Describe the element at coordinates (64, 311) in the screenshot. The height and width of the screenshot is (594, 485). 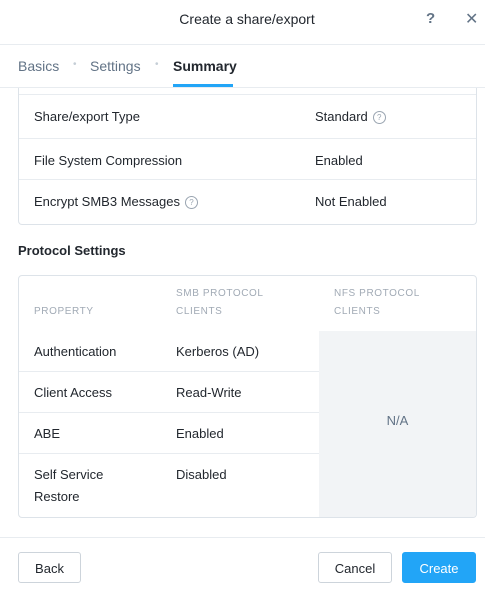
I see `column-header-property: PROPERTY` at that location.